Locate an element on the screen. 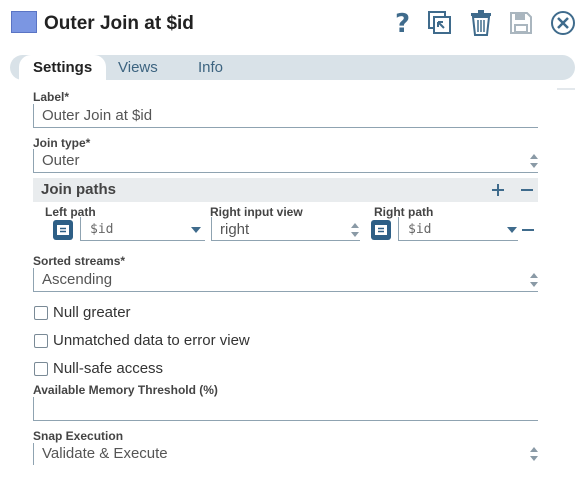  save-icon is located at coordinates (521, 23).